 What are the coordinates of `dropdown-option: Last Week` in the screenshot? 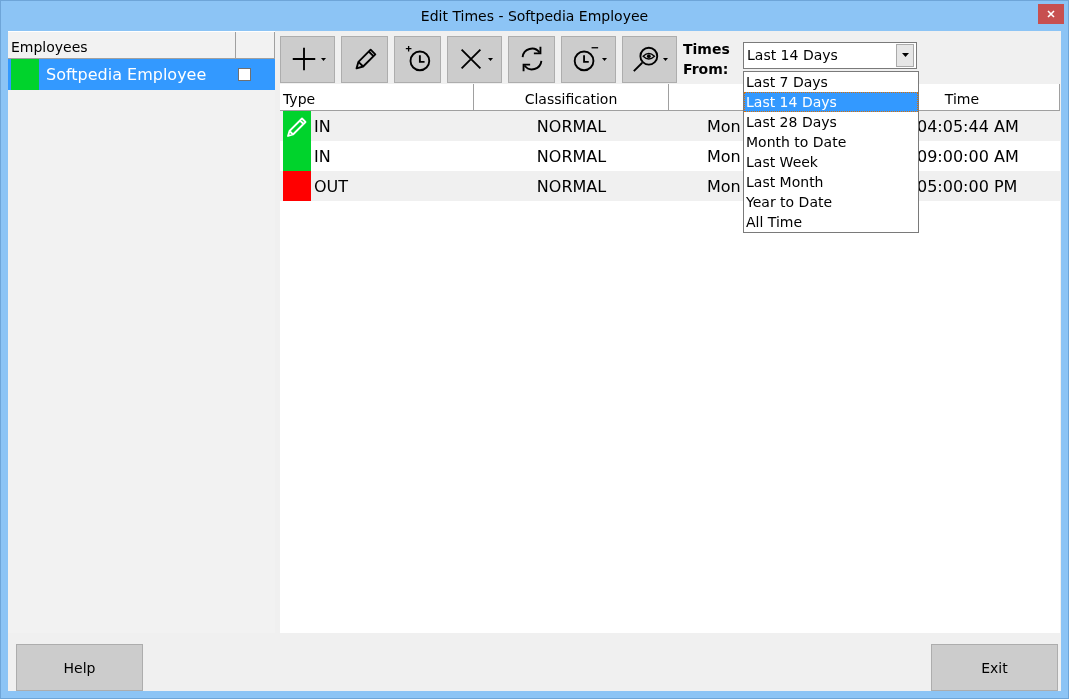 It's located at (831, 161).